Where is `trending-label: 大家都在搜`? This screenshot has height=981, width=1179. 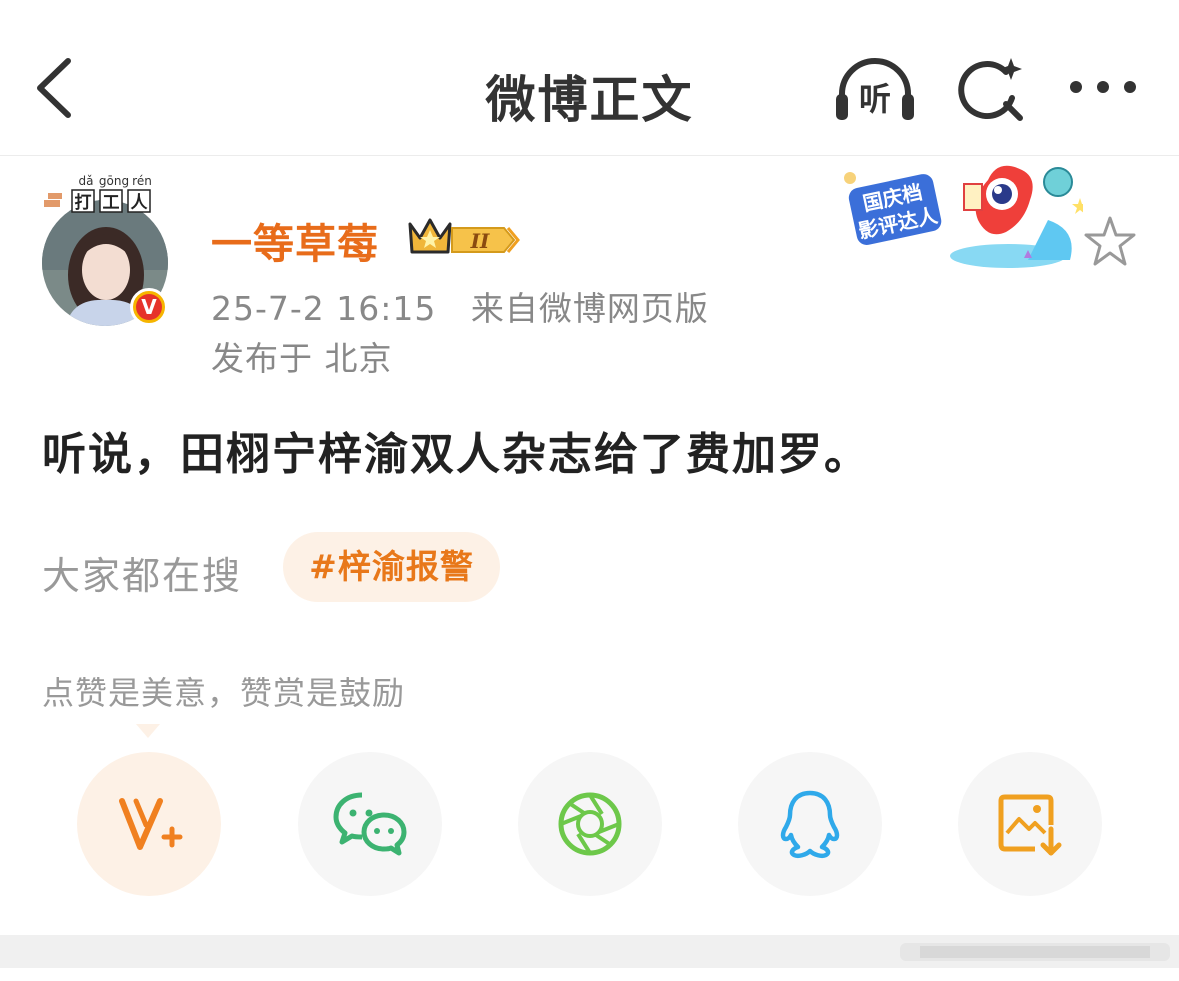 trending-label: 大家都在搜 is located at coordinates (142, 576).